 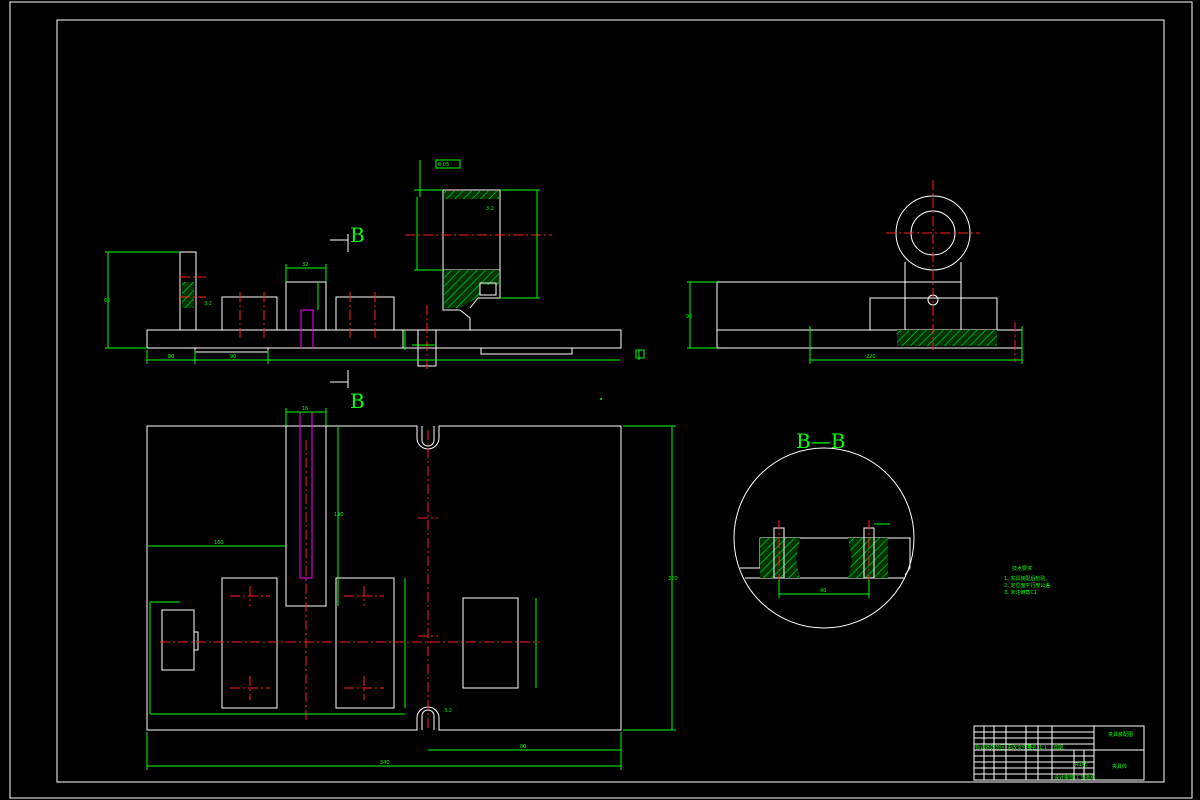 I want to click on front-view, so click(x=375, y=273).